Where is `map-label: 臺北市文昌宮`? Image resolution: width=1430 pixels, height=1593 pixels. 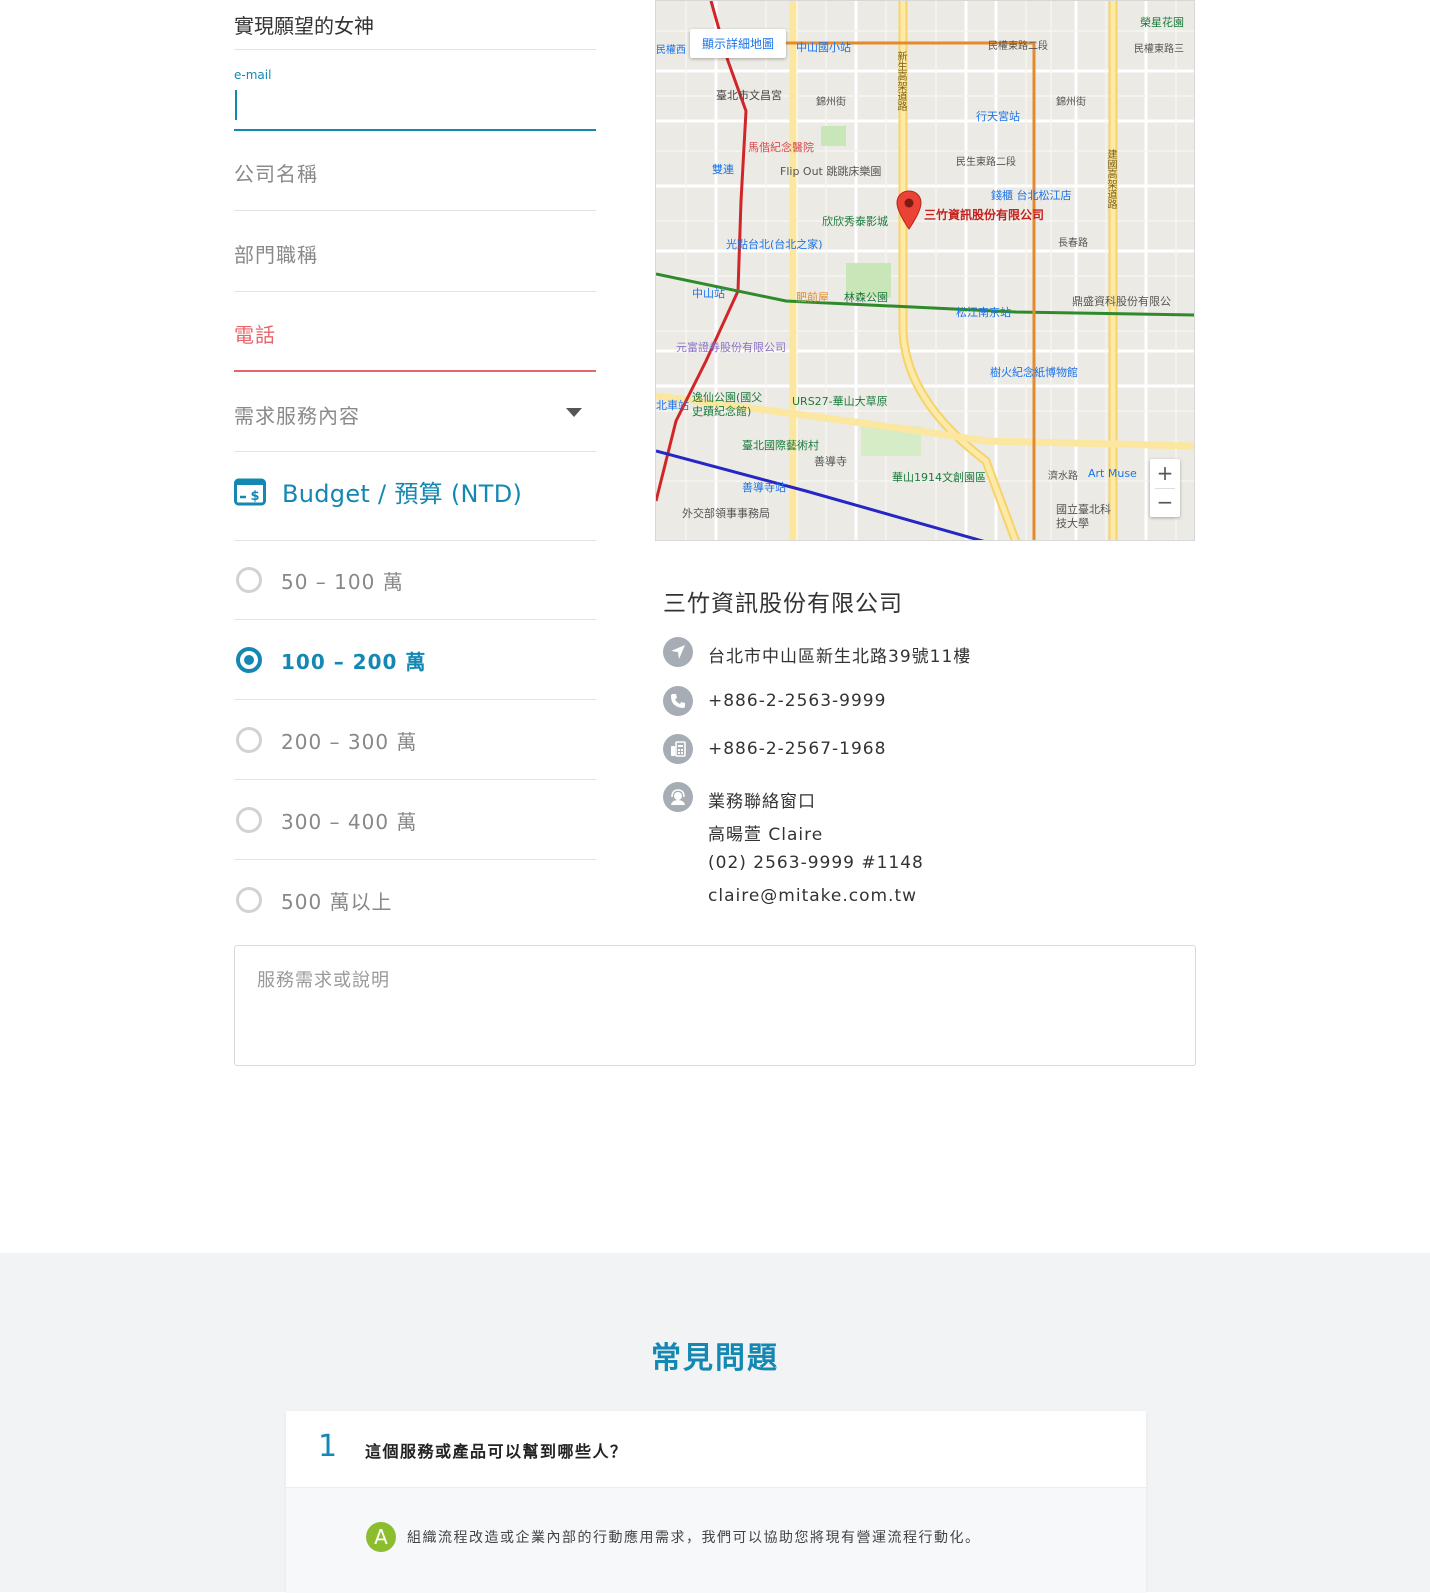 map-label: 臺北市文昌宮 is located at coordinates (749, 95).